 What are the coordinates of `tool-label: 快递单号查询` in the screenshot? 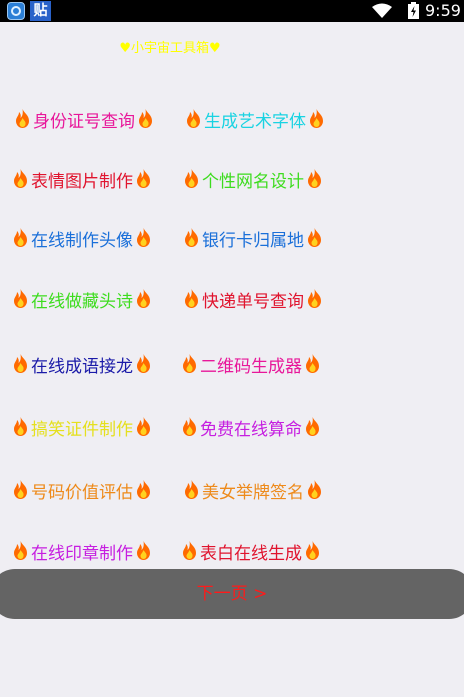 It's located at (253, 301).